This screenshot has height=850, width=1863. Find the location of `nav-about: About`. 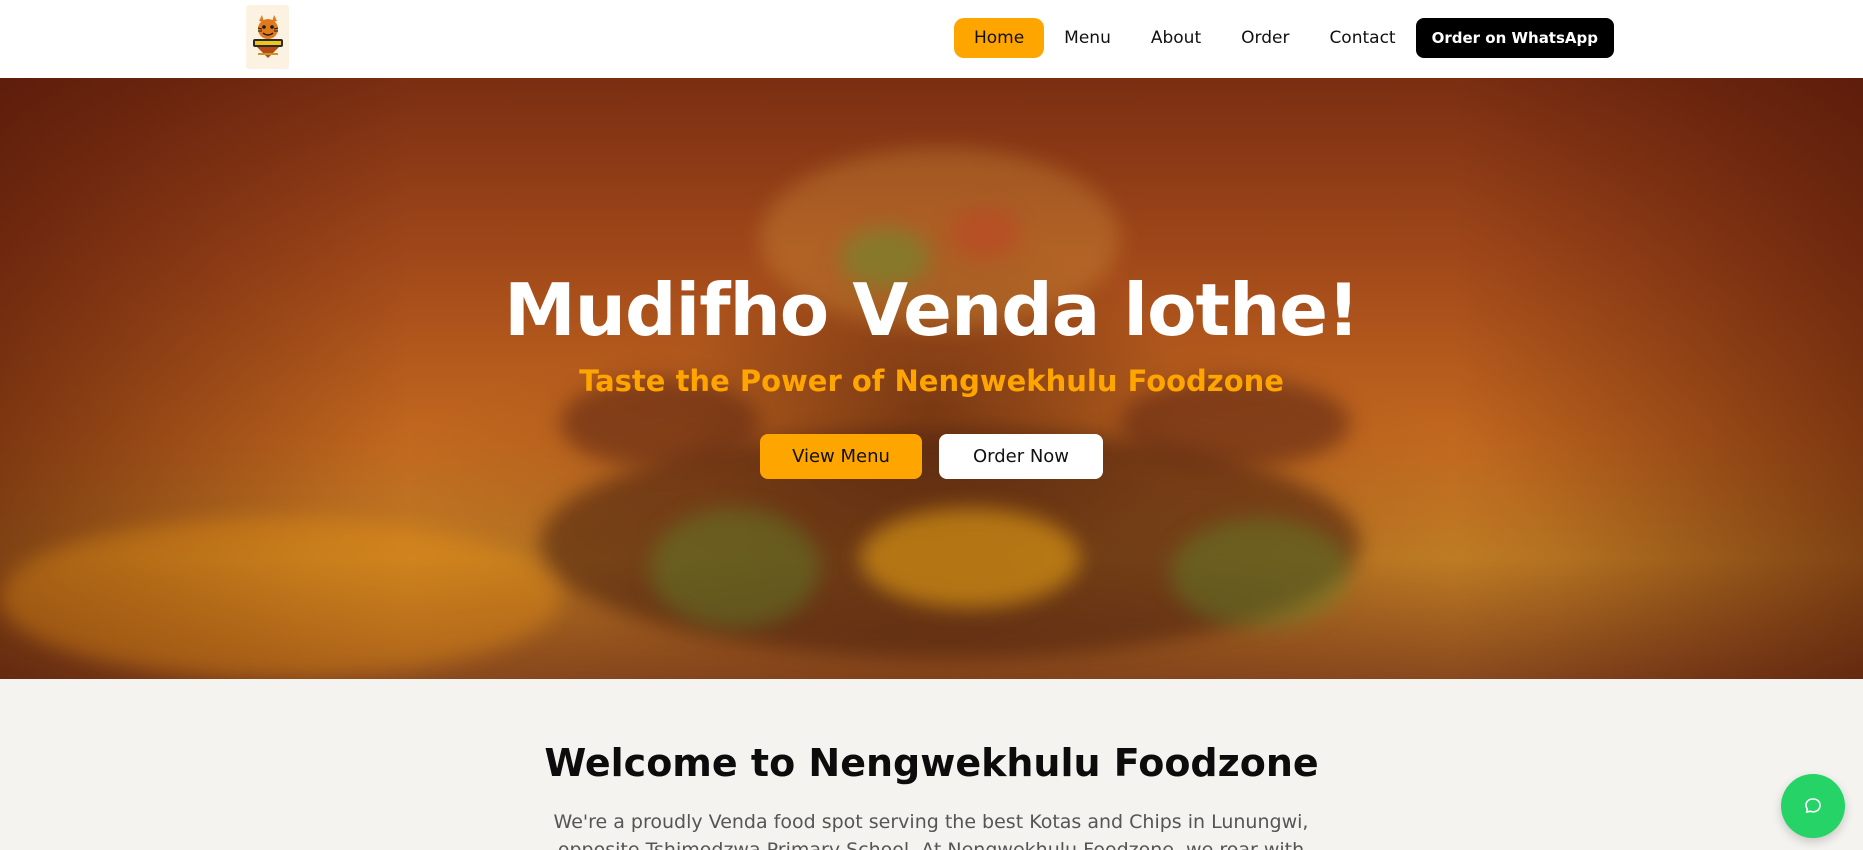

nav-about: About is located at coordinates (1176, 38).